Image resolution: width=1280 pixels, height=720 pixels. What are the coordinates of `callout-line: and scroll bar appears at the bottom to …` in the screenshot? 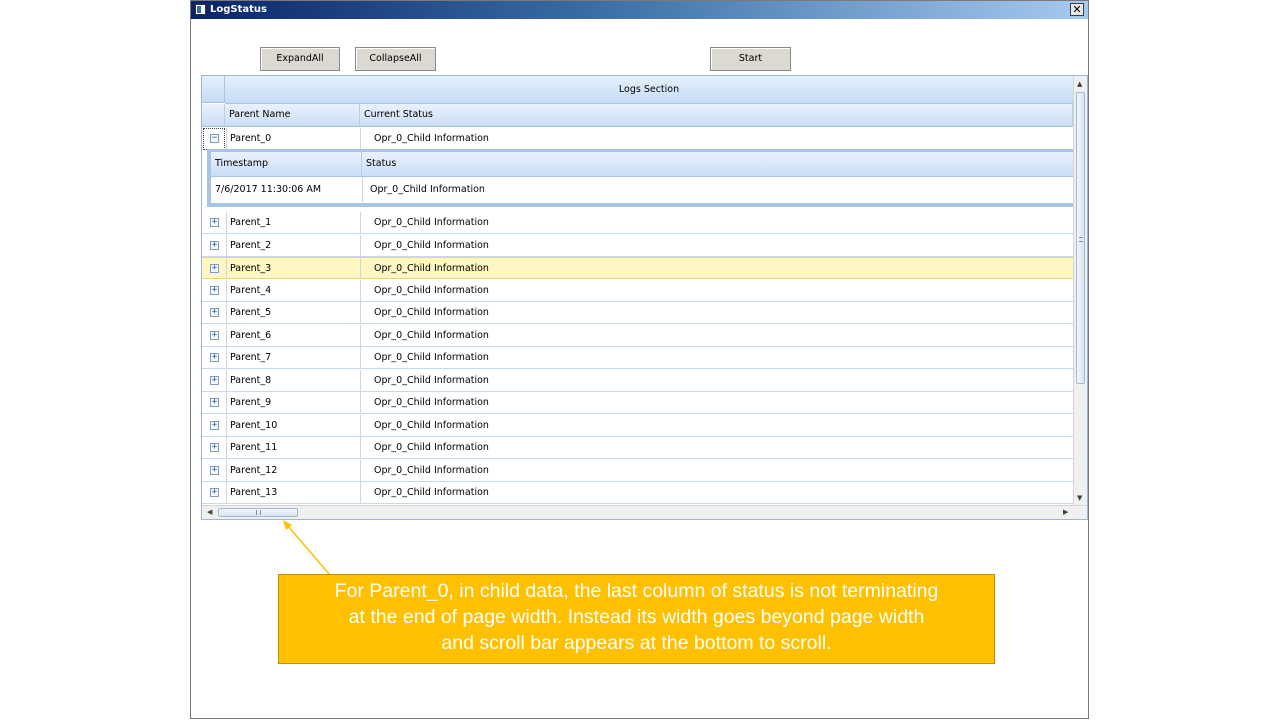 It's located at (636, 643).